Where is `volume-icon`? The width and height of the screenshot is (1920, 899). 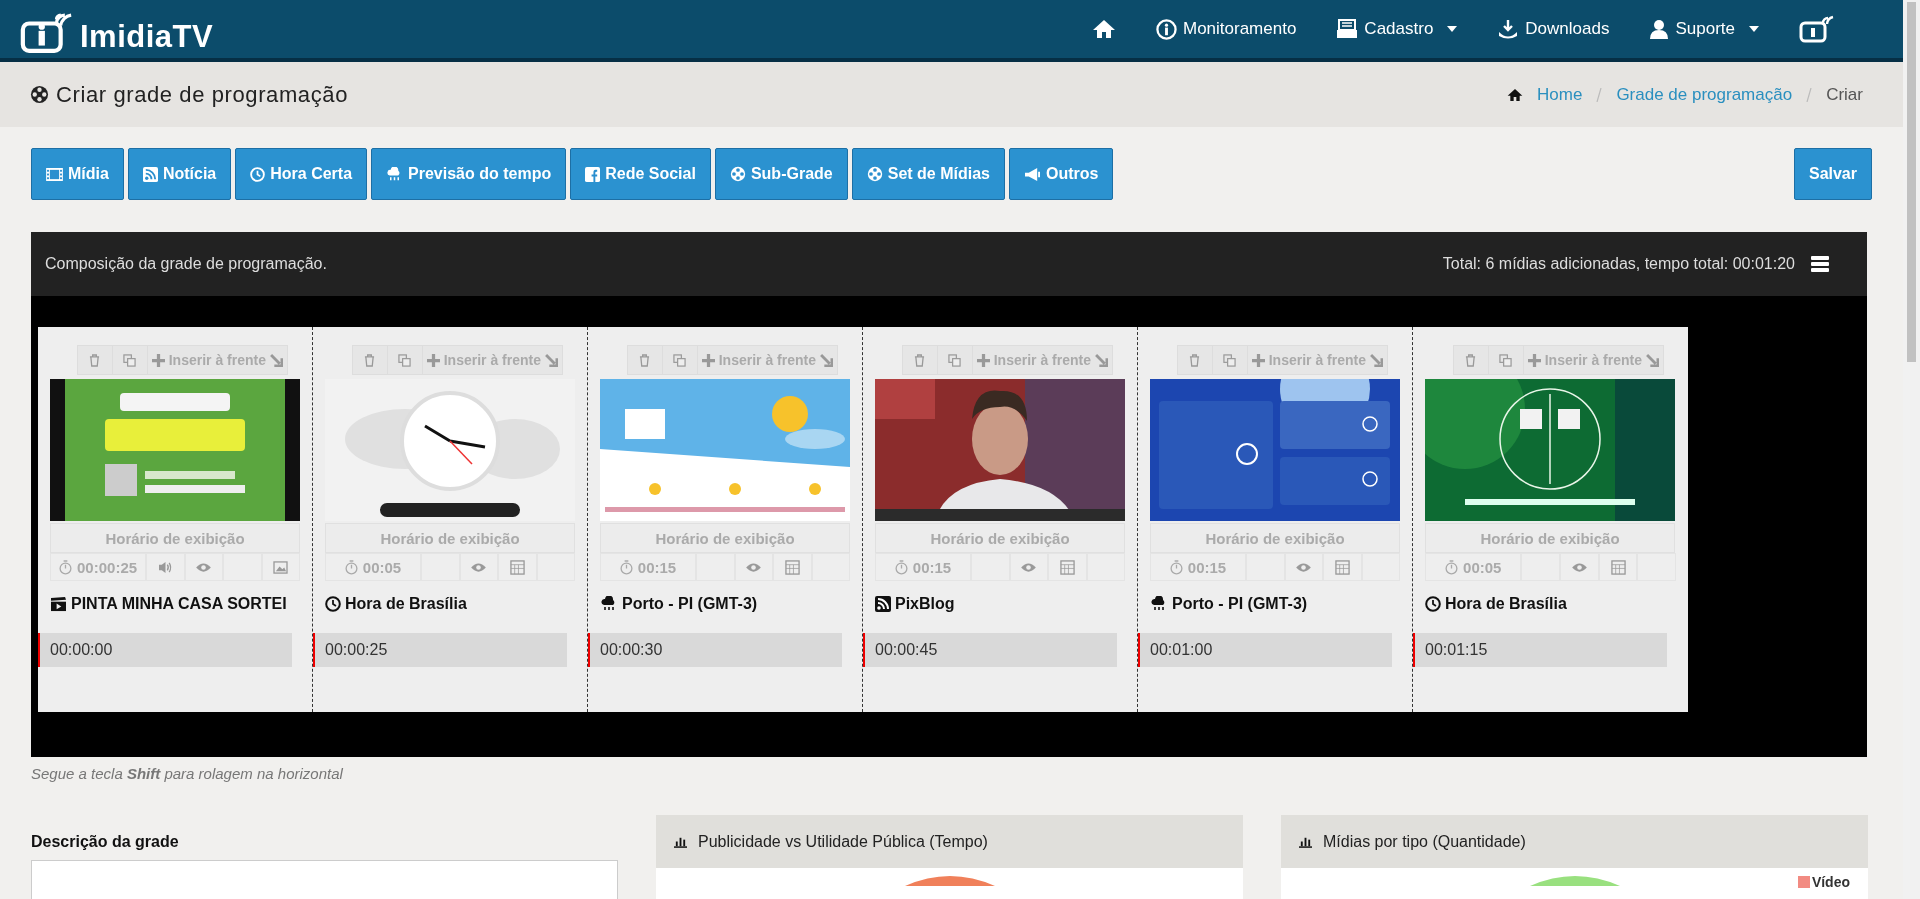 volume-icon is located at coordinates (165, 567).